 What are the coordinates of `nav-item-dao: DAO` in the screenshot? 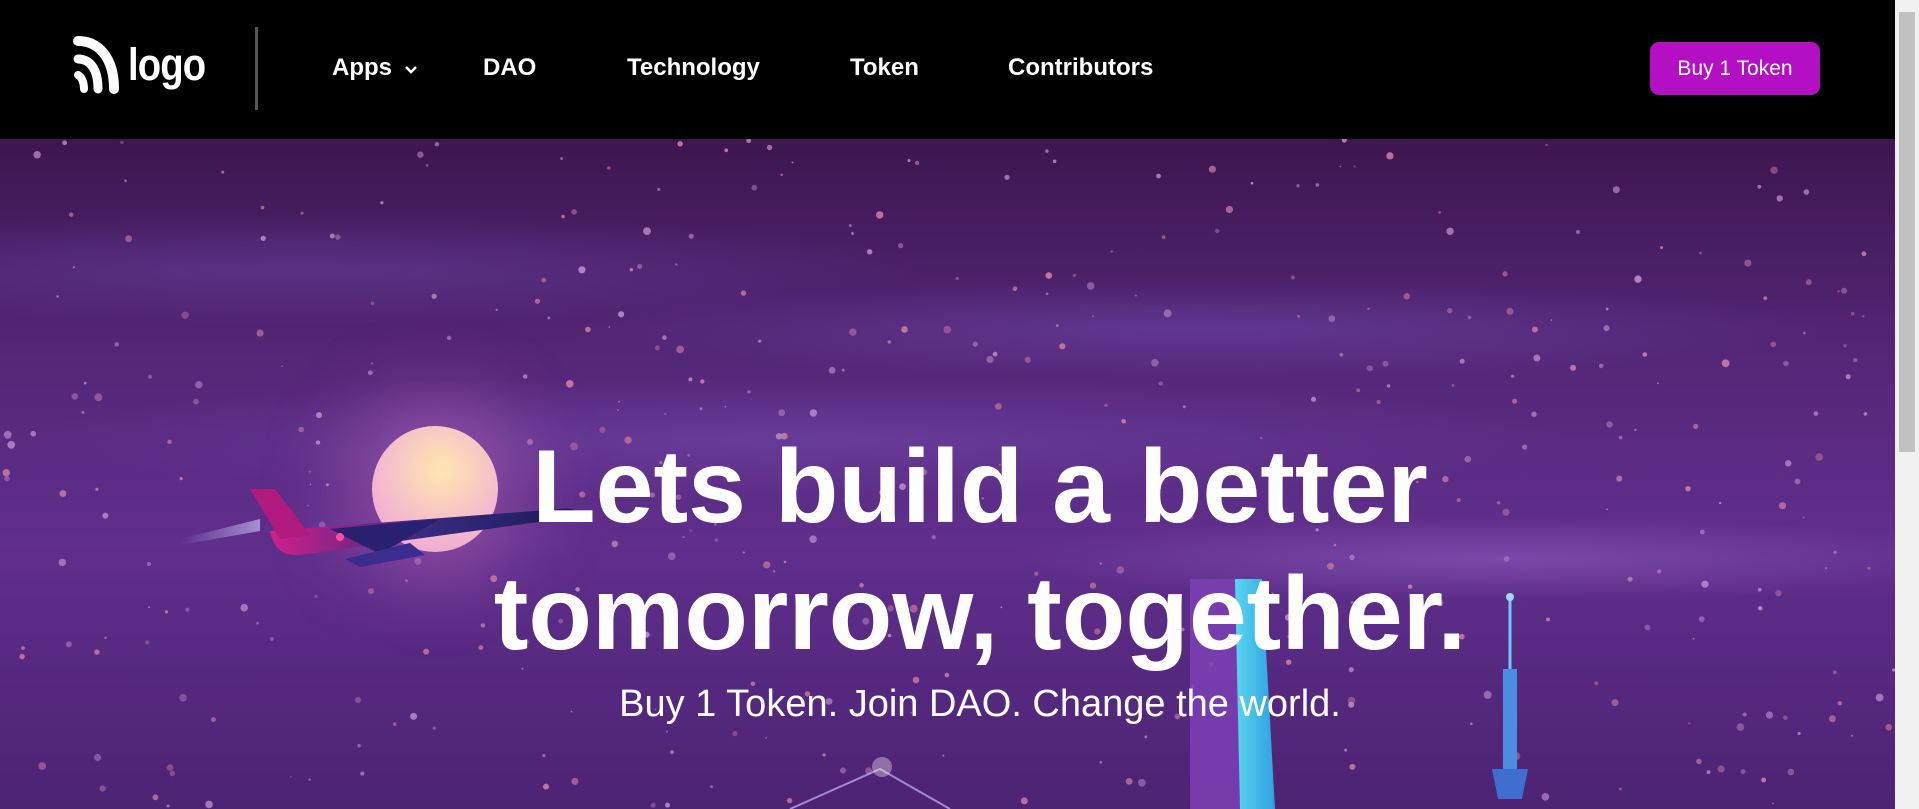 It's located at (509, 68).